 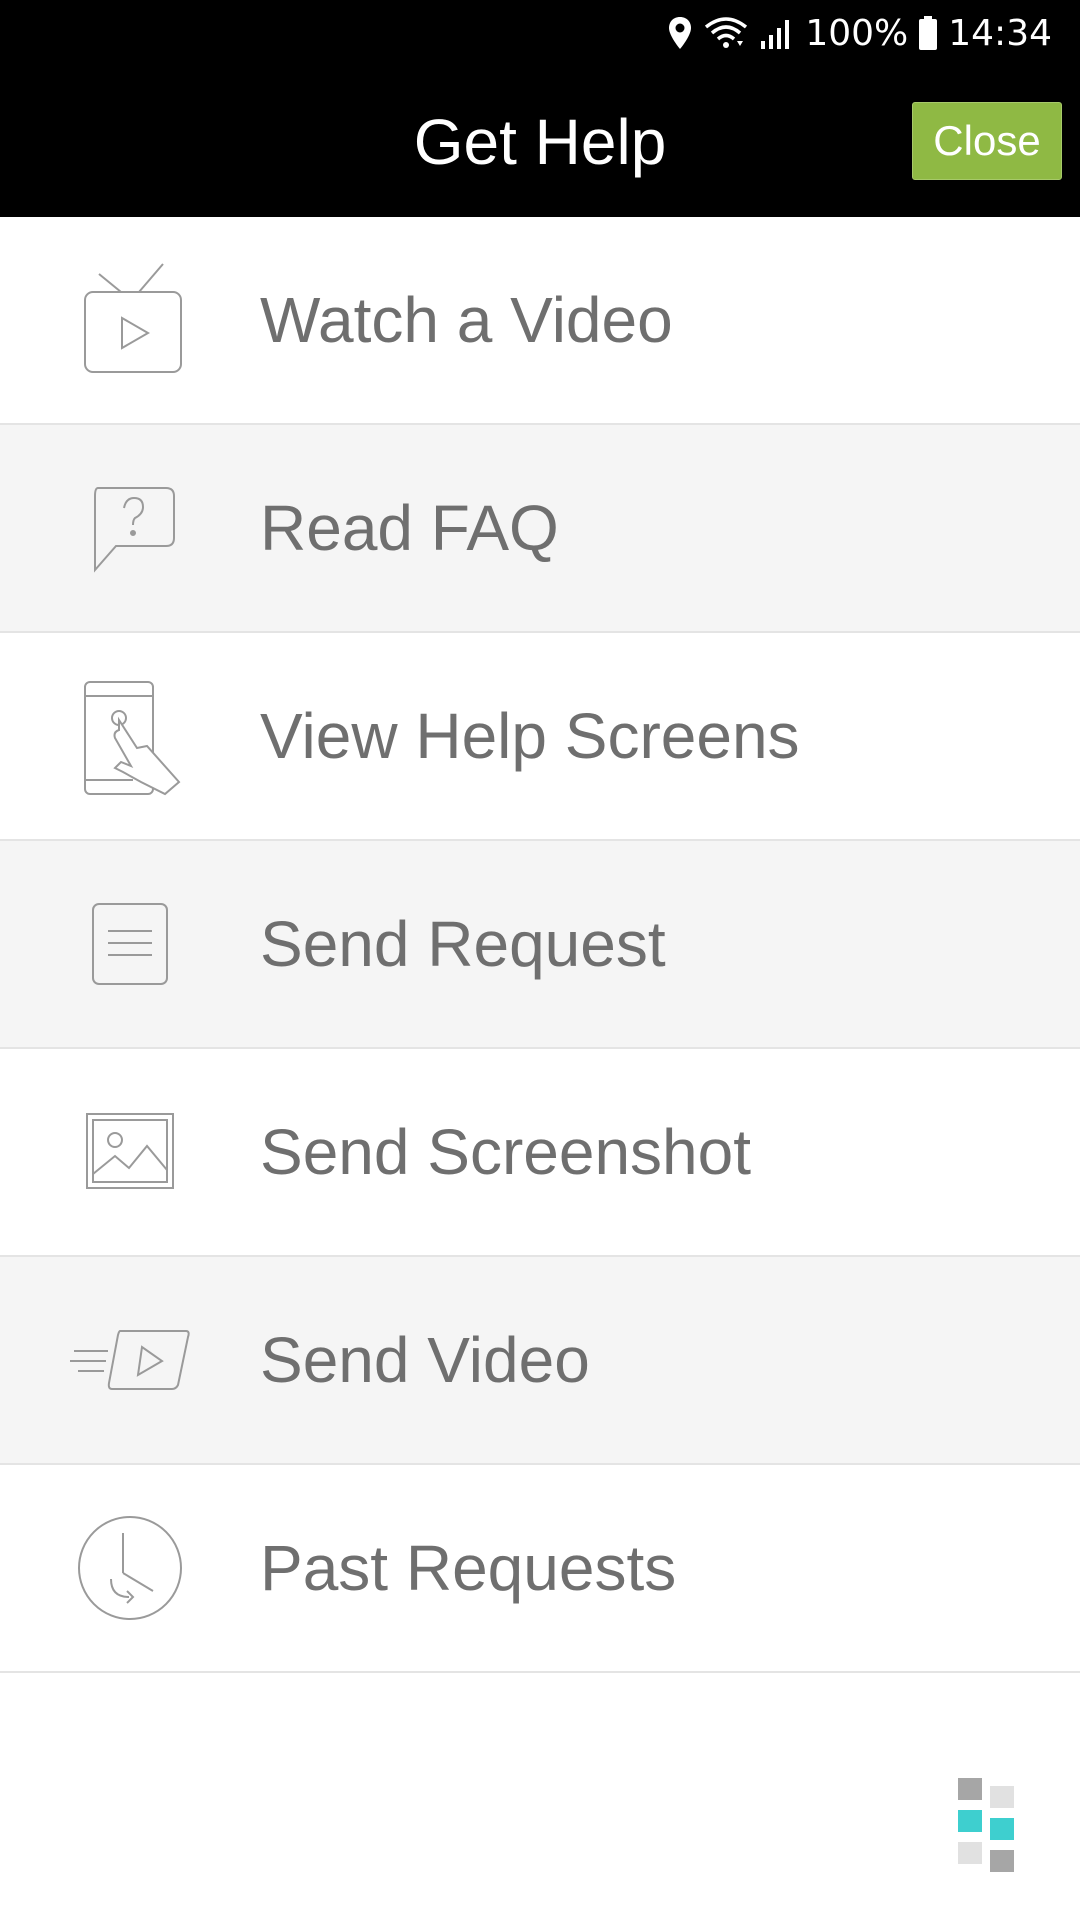 What do you see at coordinates (130, 944) in the screenshot?
I see `document-icon` at bounding box center [130, 944].